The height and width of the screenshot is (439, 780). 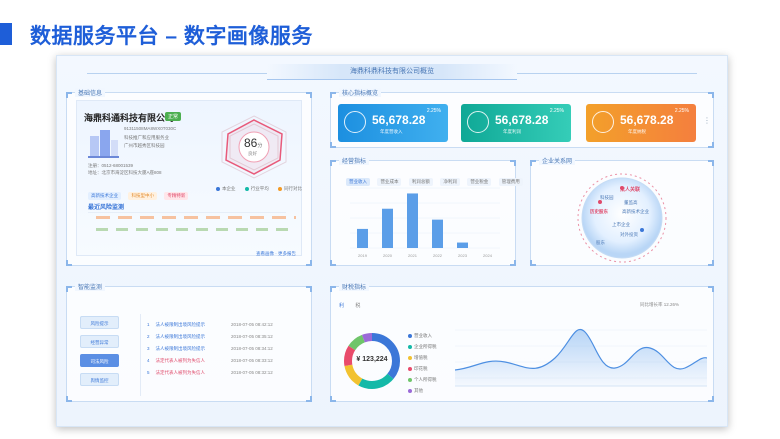 What do you see at coordinates (260, 146) in the screenshot?
I see `score-unit: 分` at bounding box center [260, 146].